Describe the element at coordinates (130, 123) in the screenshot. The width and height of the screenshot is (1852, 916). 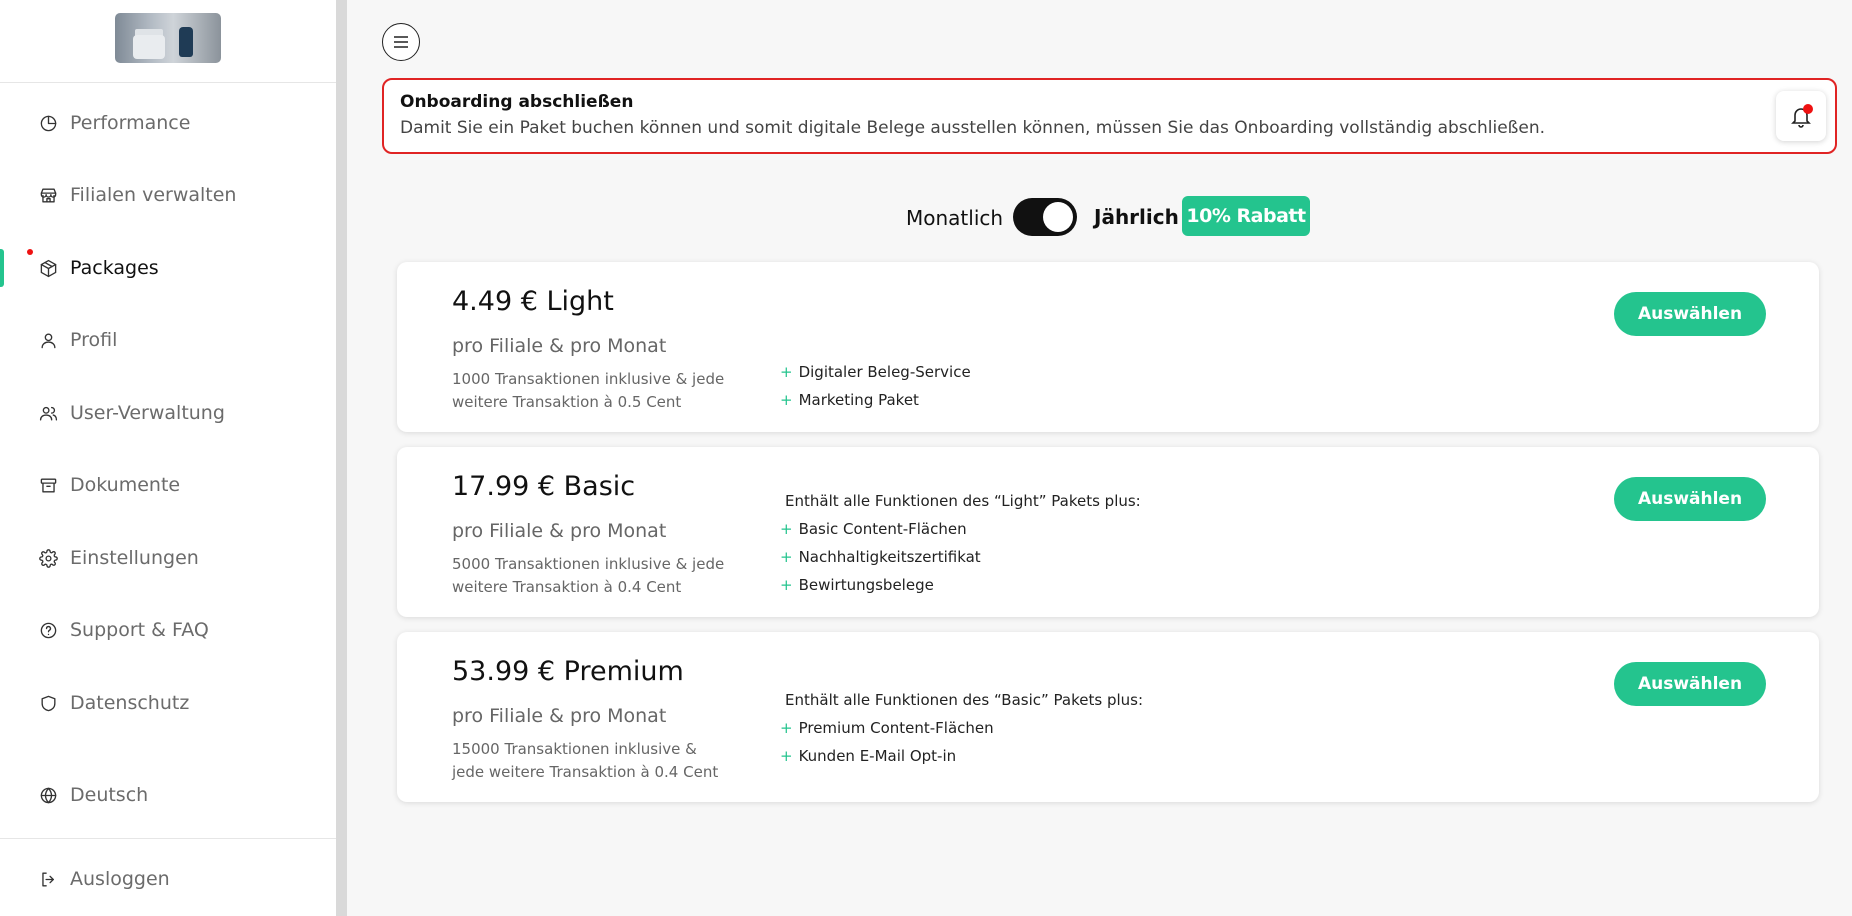
I see `sidebar-item-label: Performance` at that location.